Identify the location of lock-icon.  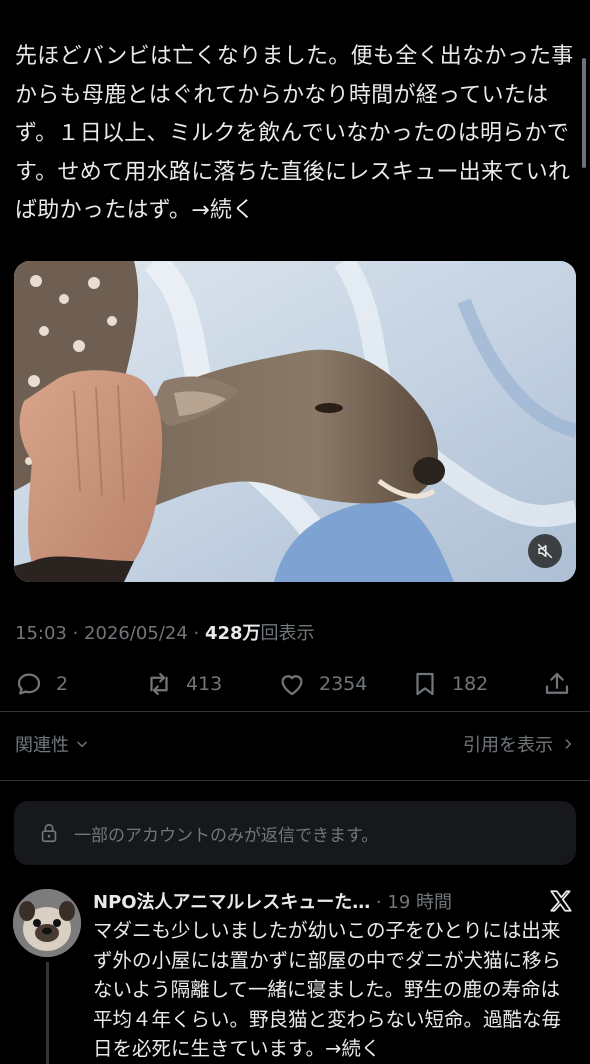
(49, 833).